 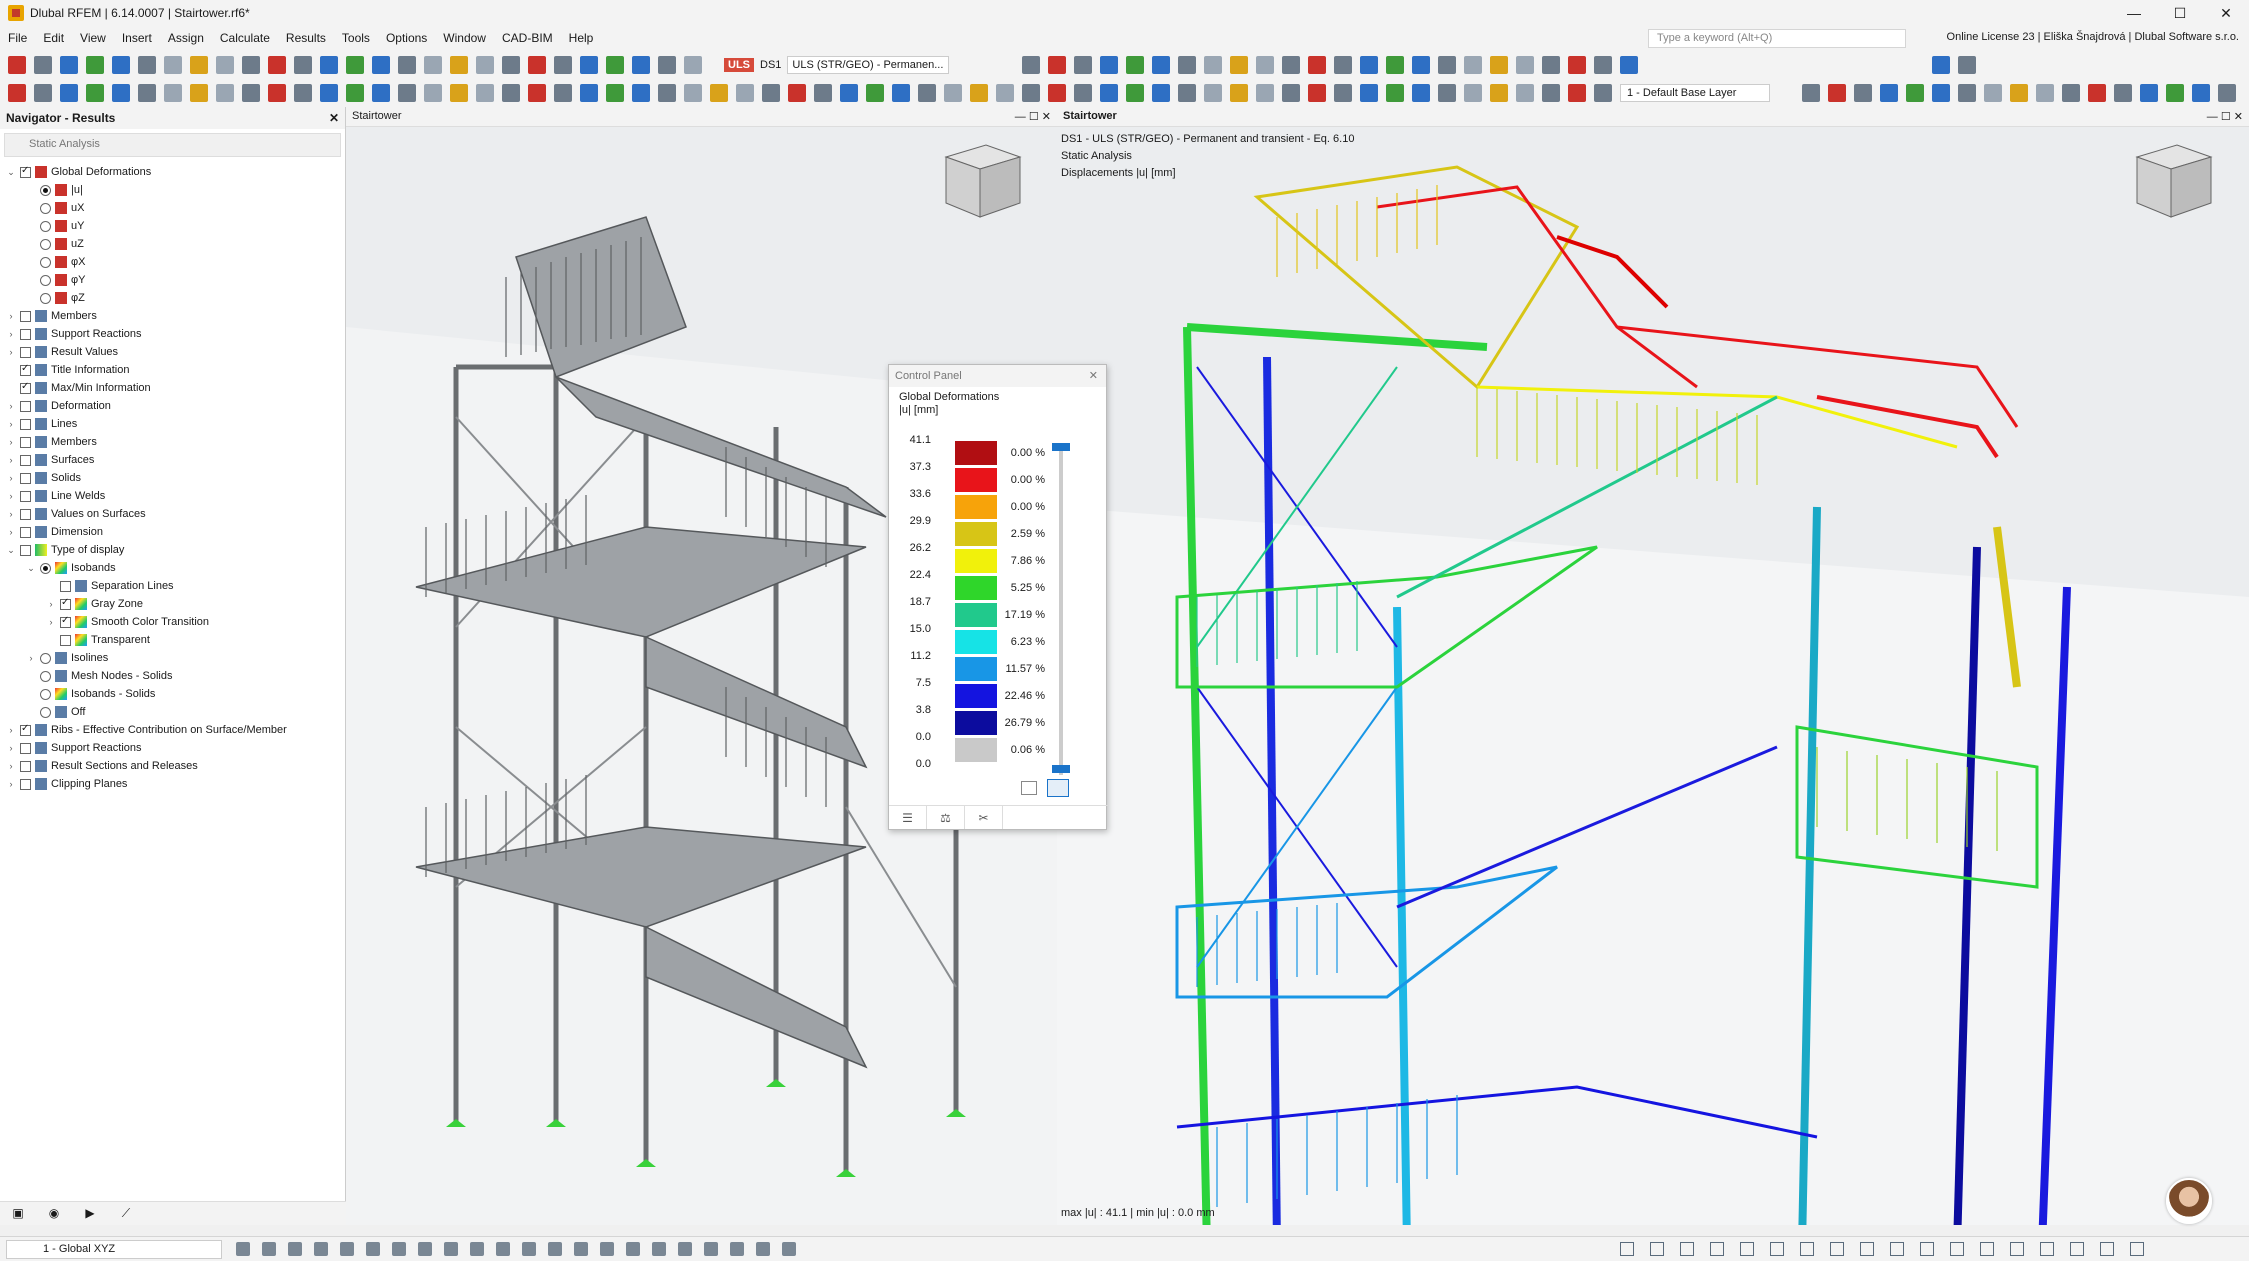 What do you see at coordinates (170, 280) in the screenshot?
I see `tree-item: φY` at bounding box center [170, 280].